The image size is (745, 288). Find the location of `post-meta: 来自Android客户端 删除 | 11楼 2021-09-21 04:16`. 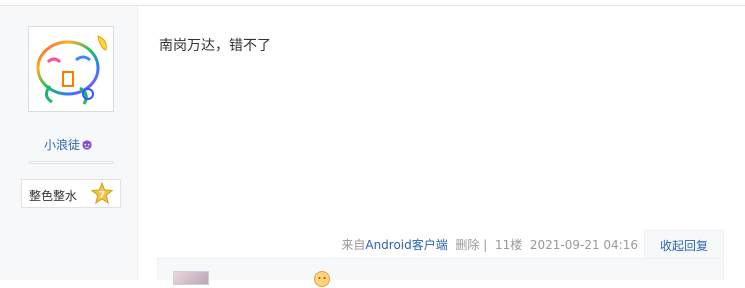

post-meta: 来自Android客户端 删除 | 11楼 2021-09-21 04:16 is located at coordinates (489, 244).